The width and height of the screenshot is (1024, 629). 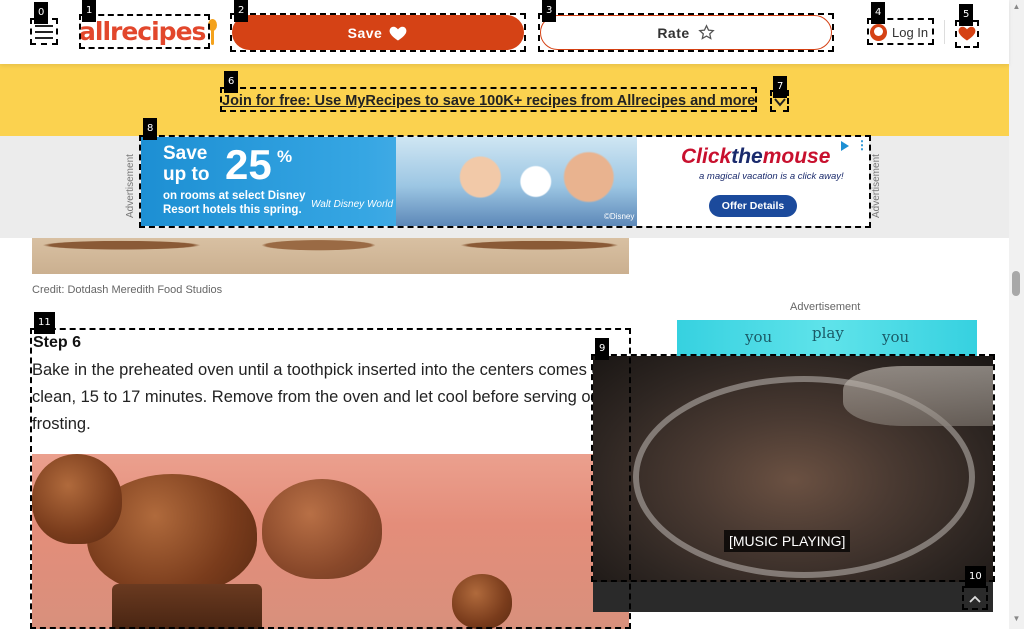 I want to click on spoon-icon, so click(x=212, y=32).